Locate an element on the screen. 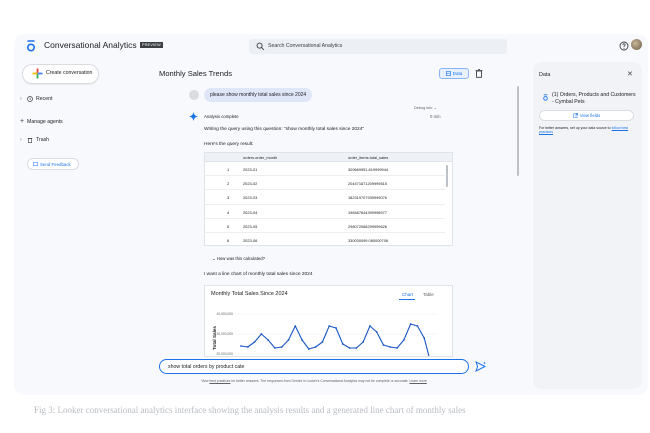 The image size is (650, 433). conversation-scrollbar is located at coordinates (518, 131).